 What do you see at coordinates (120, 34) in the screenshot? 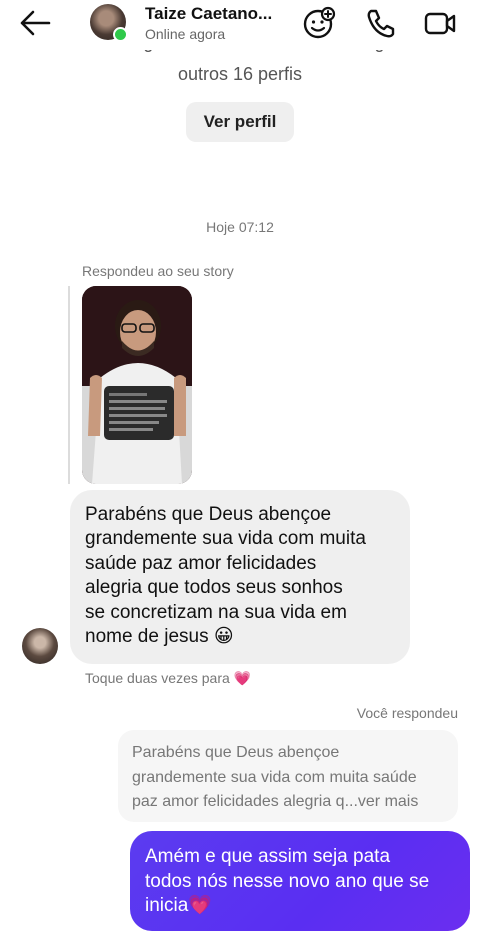
I see `online-indicator` at bounding box center [120, 34].